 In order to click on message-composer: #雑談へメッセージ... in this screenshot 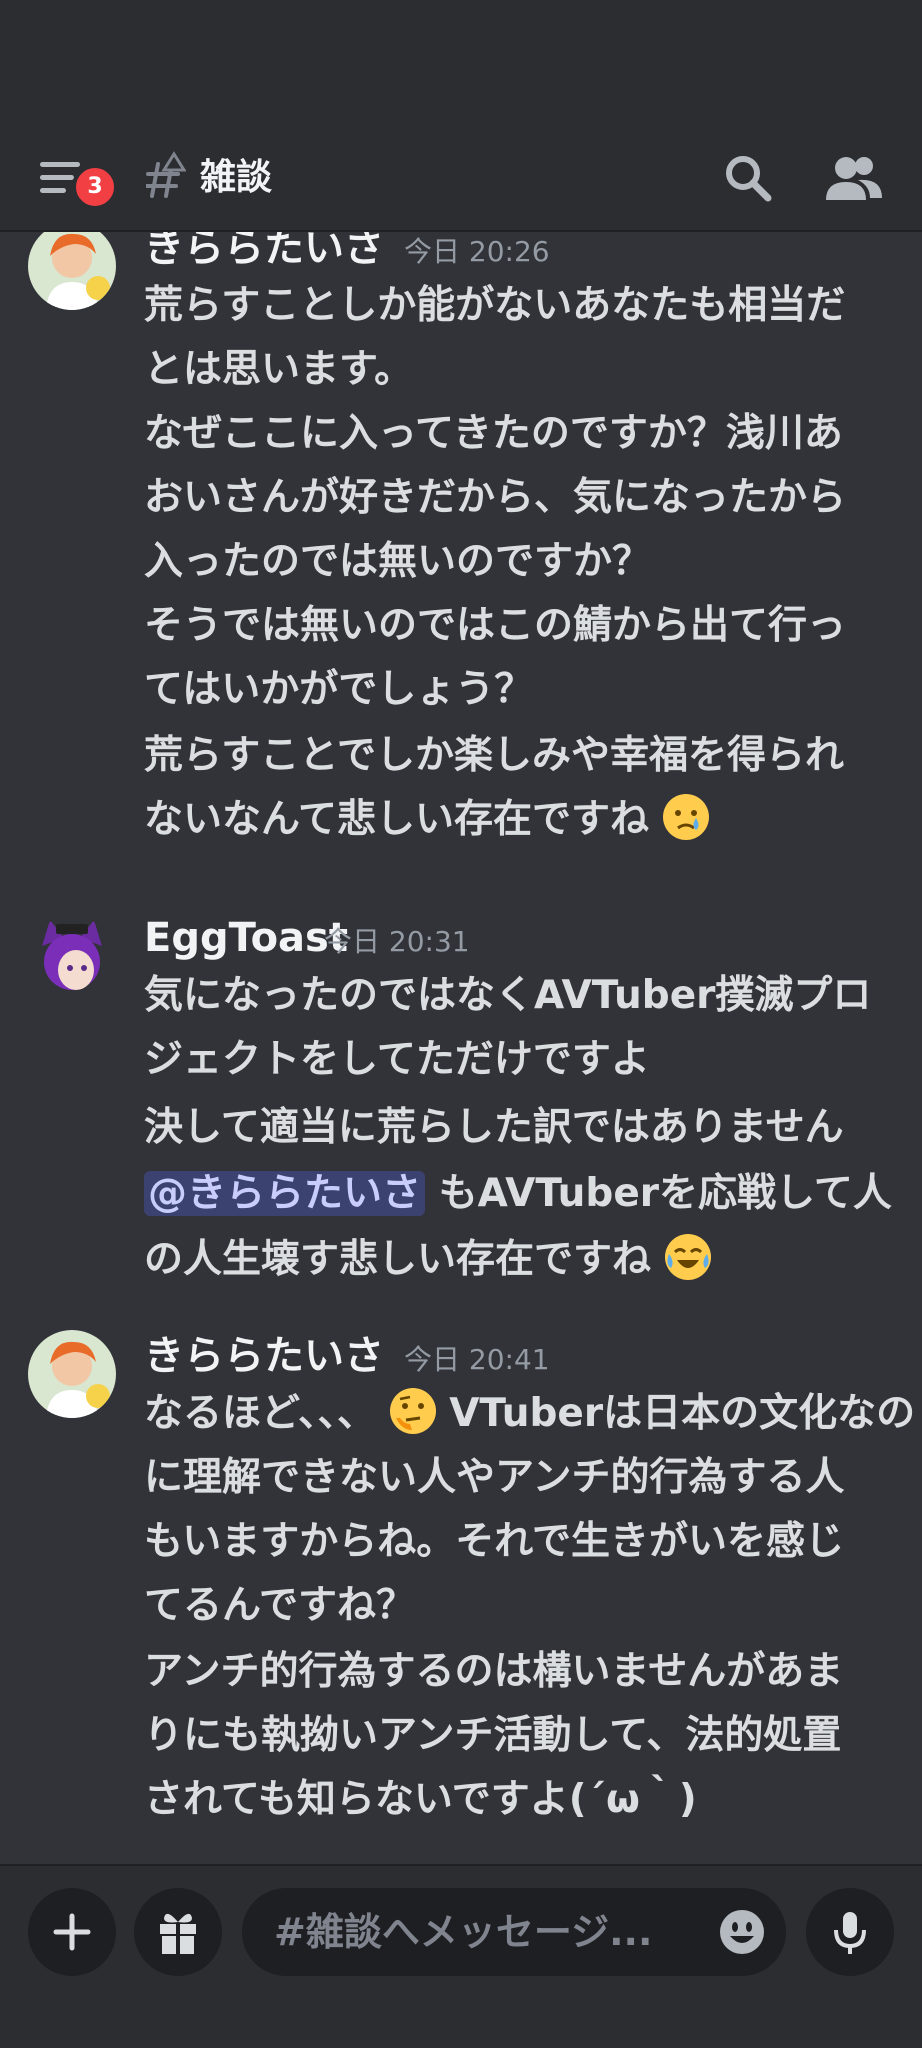, I will do `click(461, 1956)`.